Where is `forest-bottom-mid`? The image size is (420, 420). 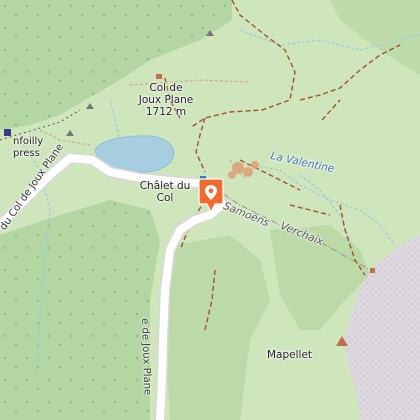 forest-bottom-mid is located at coordinates (217, 327).